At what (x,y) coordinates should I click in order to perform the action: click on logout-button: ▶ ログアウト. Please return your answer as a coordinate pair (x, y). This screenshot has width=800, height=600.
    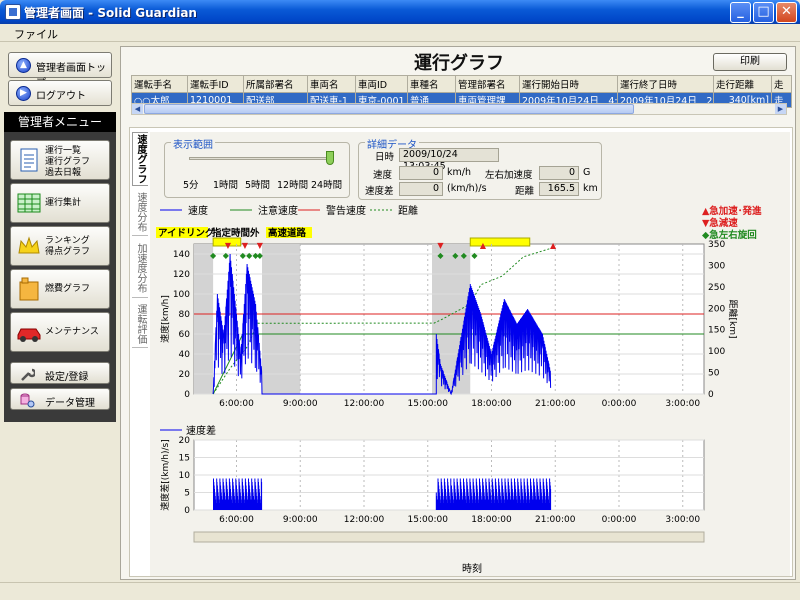
    Looking at the image, I should click on (60, 93).